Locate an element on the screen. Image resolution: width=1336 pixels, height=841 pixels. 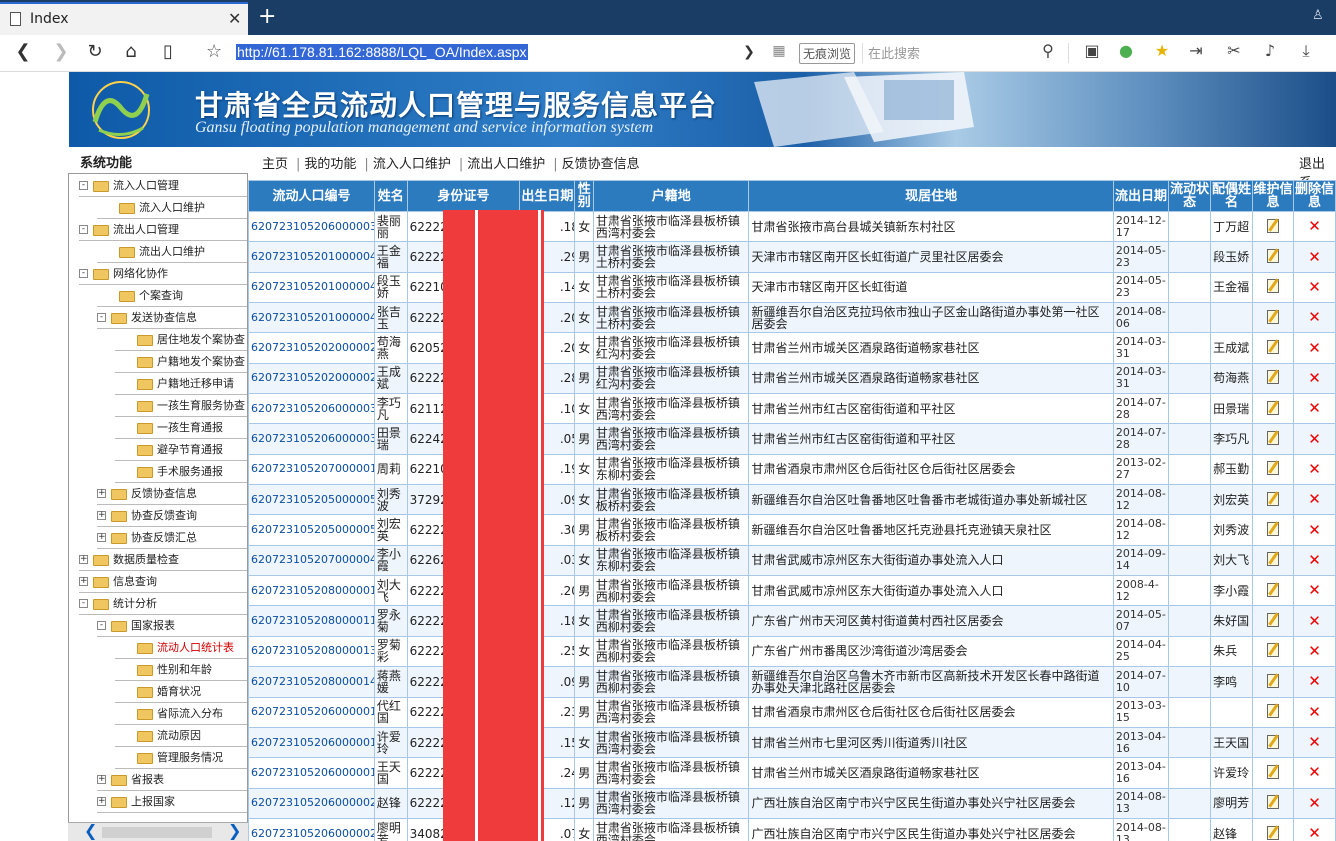
tree-item: - 网络化协作 is located at coordinates (163, 274).